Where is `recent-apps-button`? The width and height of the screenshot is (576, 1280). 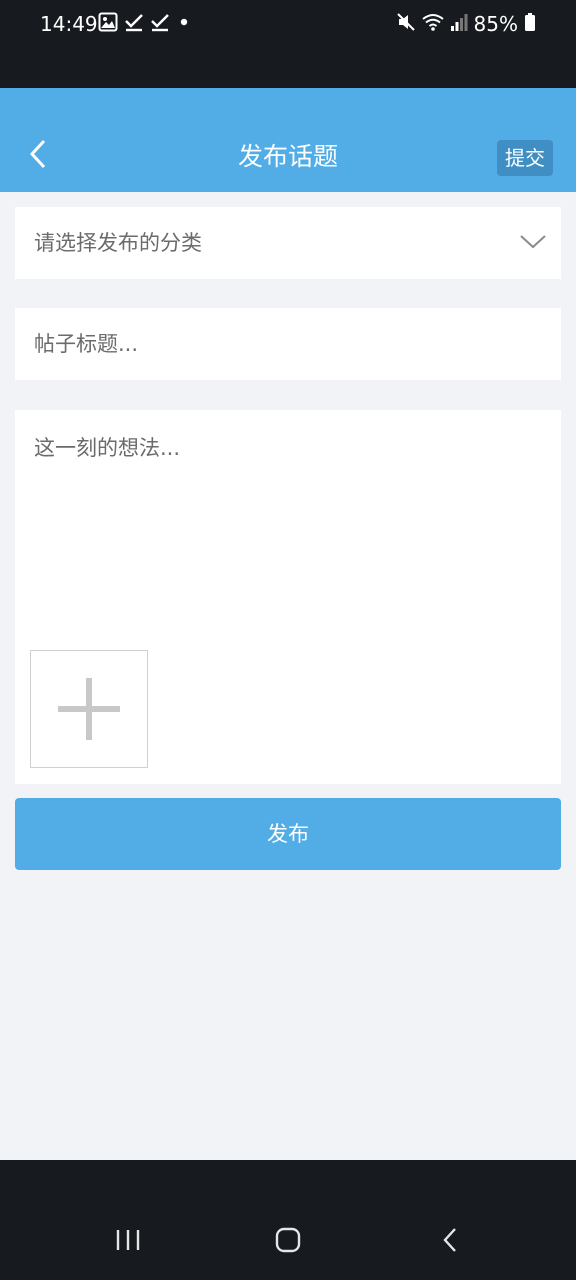
recent-apps-button is located at coordinates (128, 1242).